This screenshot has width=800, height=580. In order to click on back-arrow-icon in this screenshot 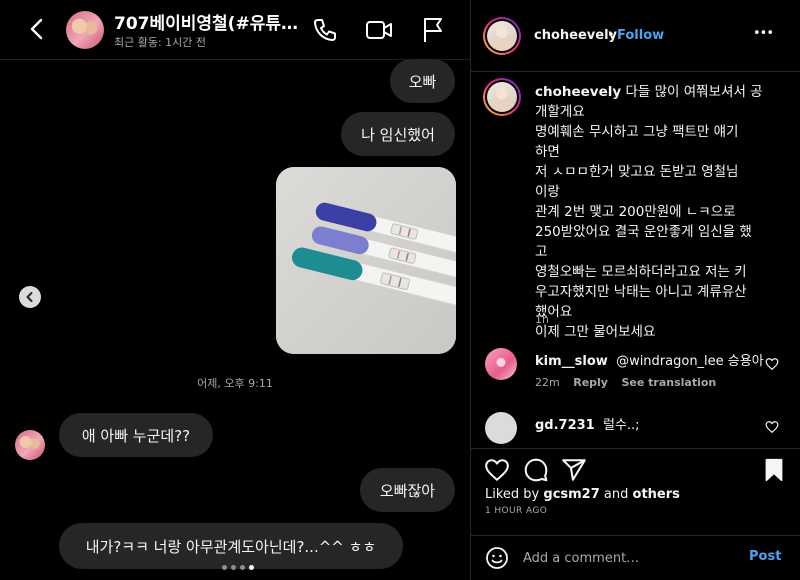, I will do `click(37, 29)`.